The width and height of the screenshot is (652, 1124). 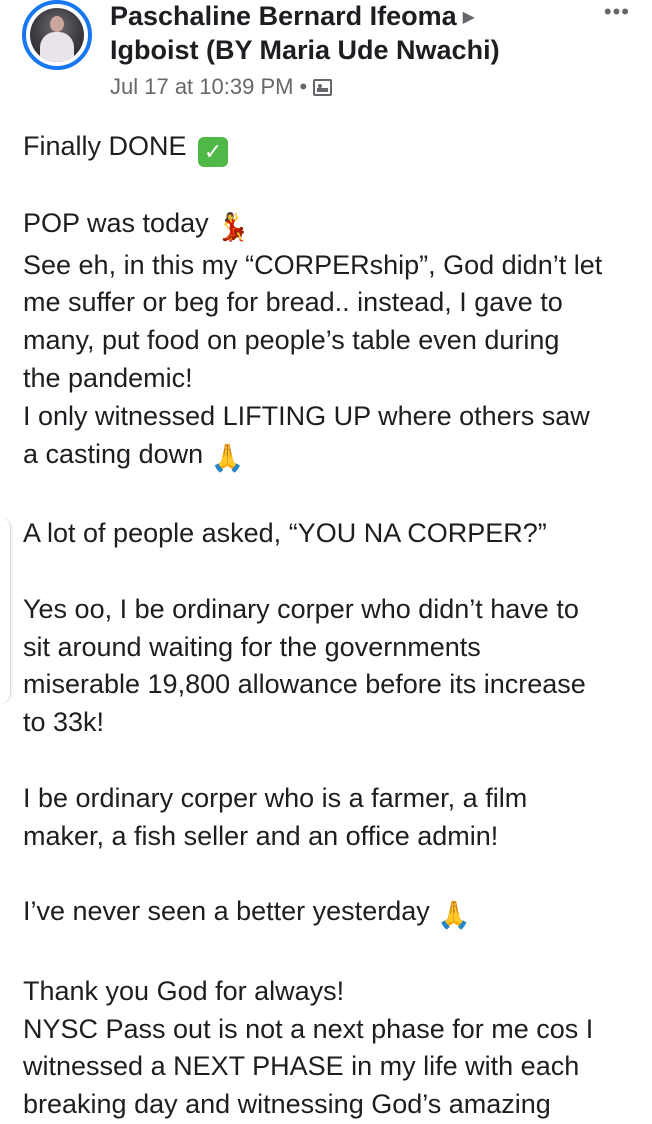 I want to click on post-paragraph: POP was today 💃, so click(x=330, y=226).